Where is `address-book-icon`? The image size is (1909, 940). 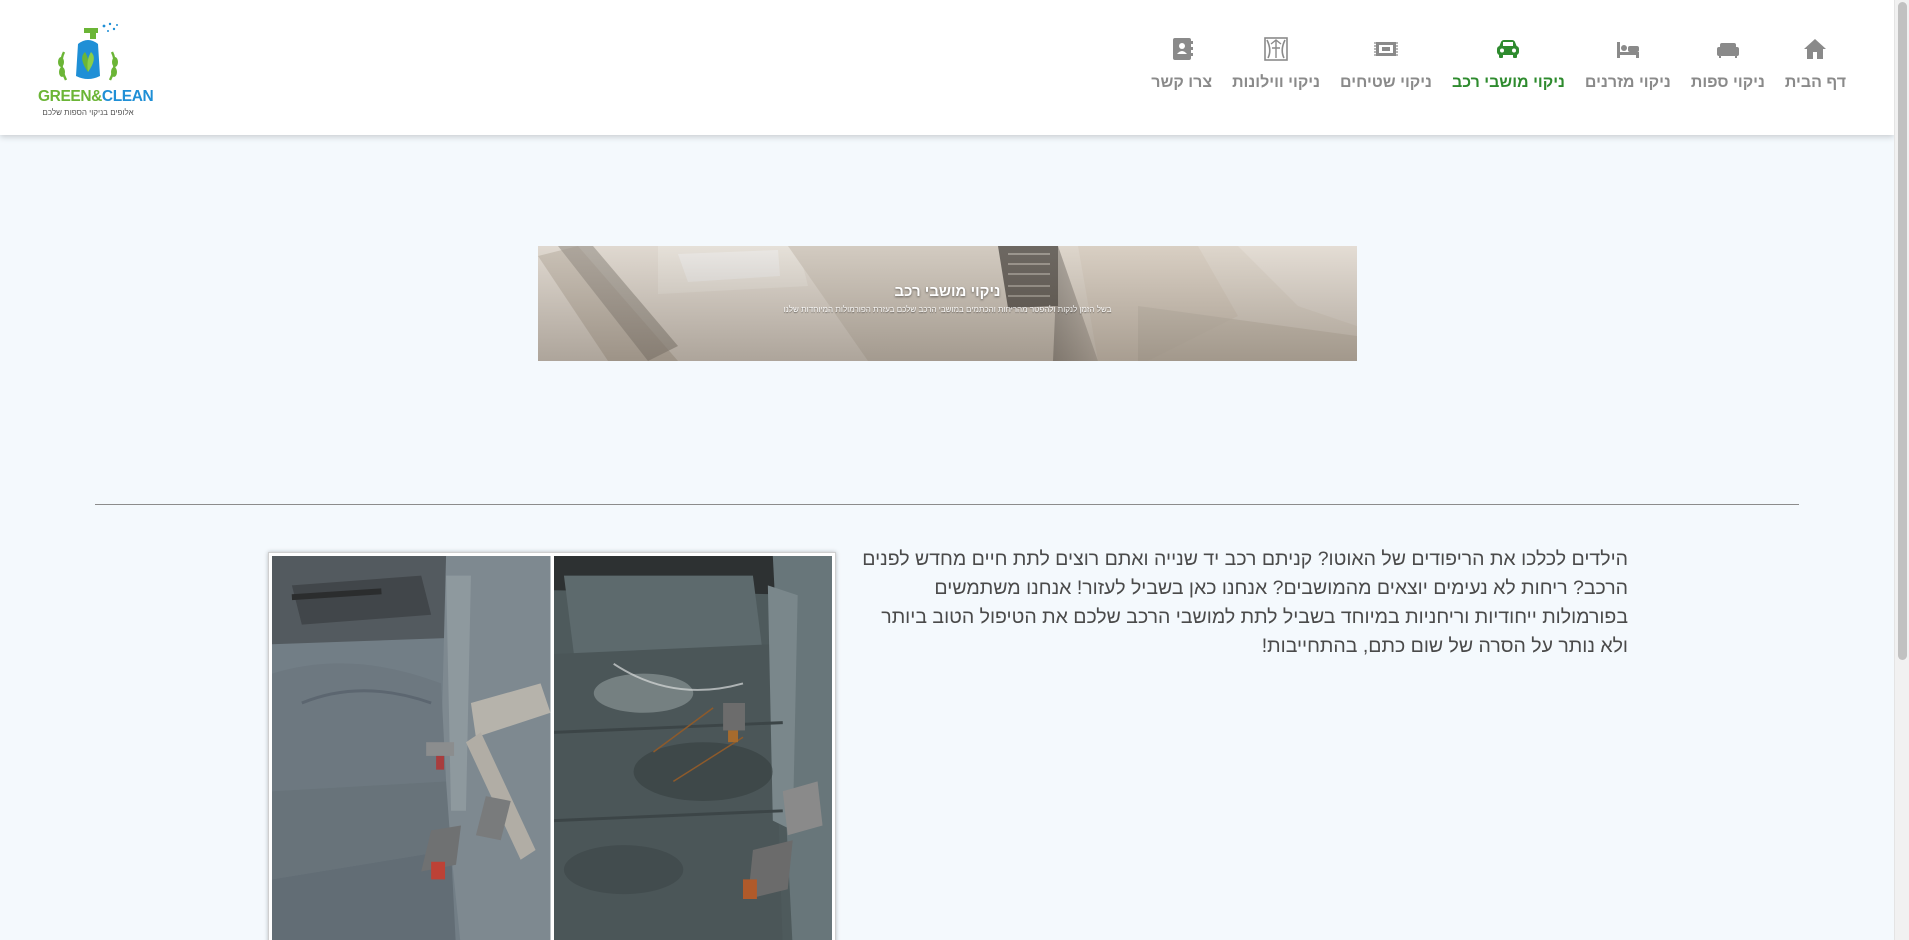
address-book-icon is located at coordinates (1182, 49).